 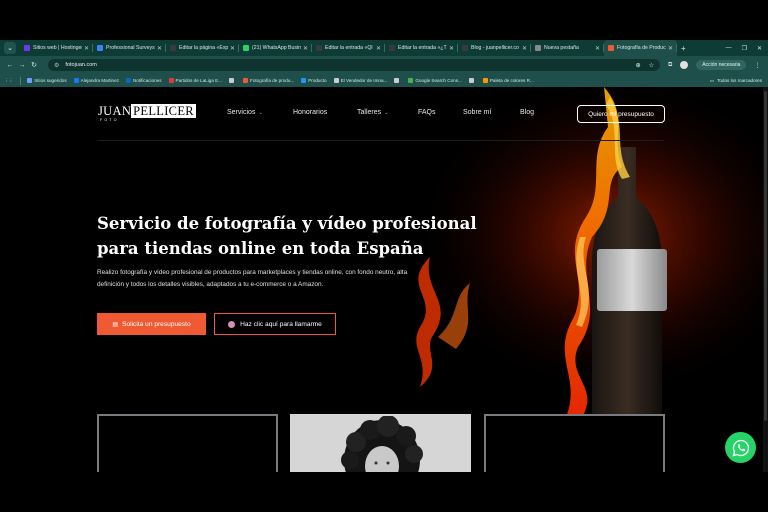 I want to click on nav-blog: Blog, so click(x=527, y=112).